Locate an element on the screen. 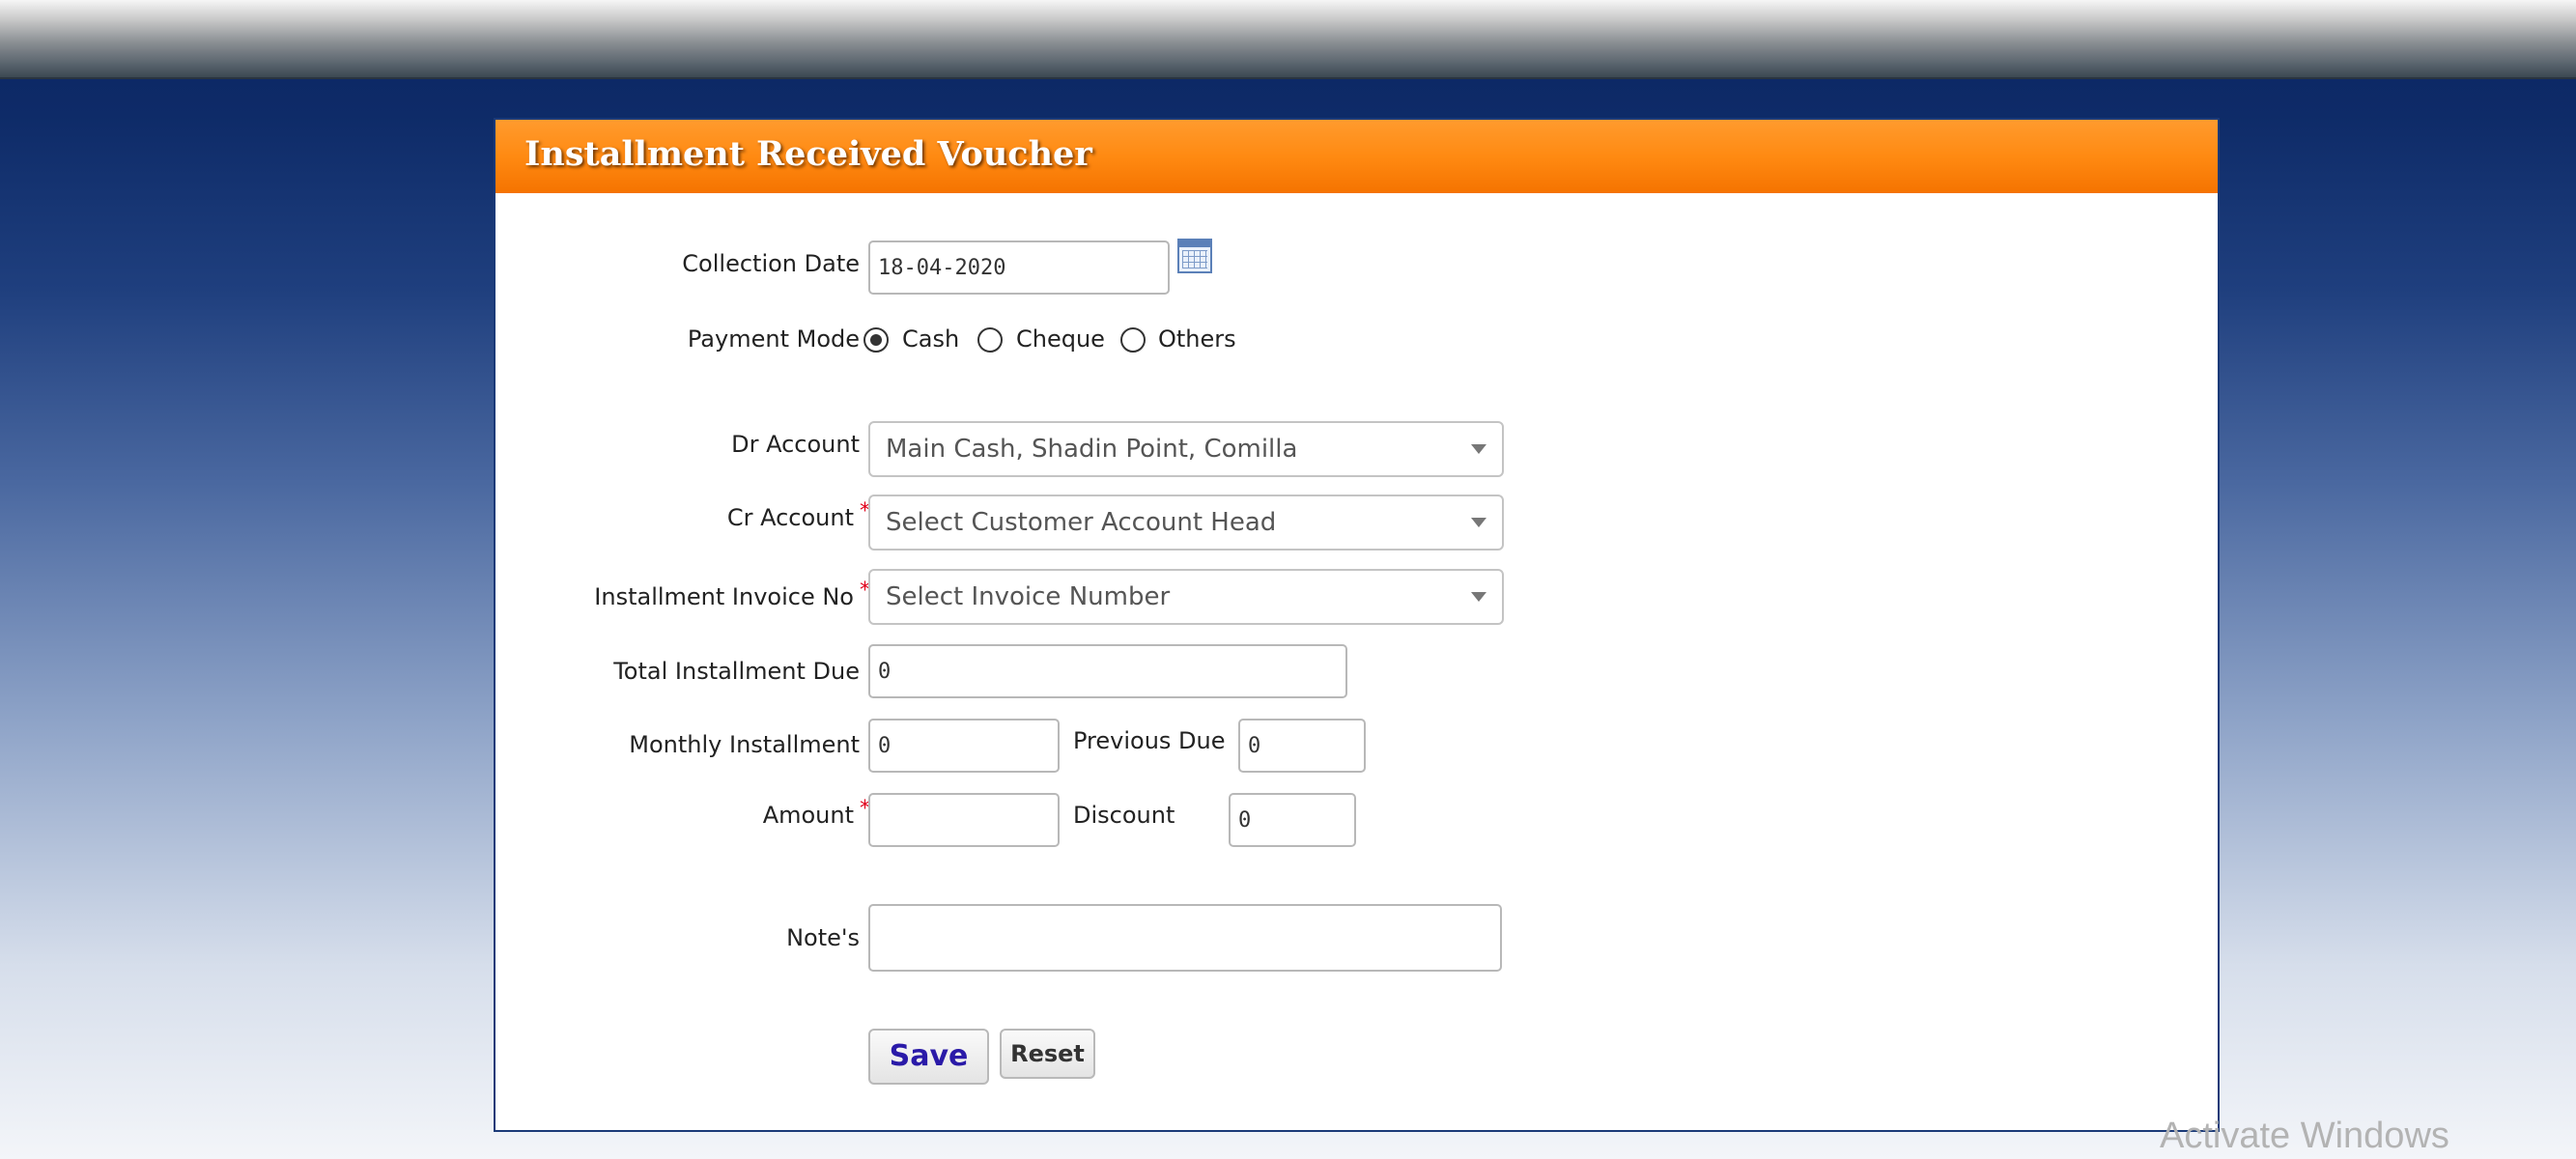  invoice-label: Installment Invoice No * is located at coordinates (732, 595).